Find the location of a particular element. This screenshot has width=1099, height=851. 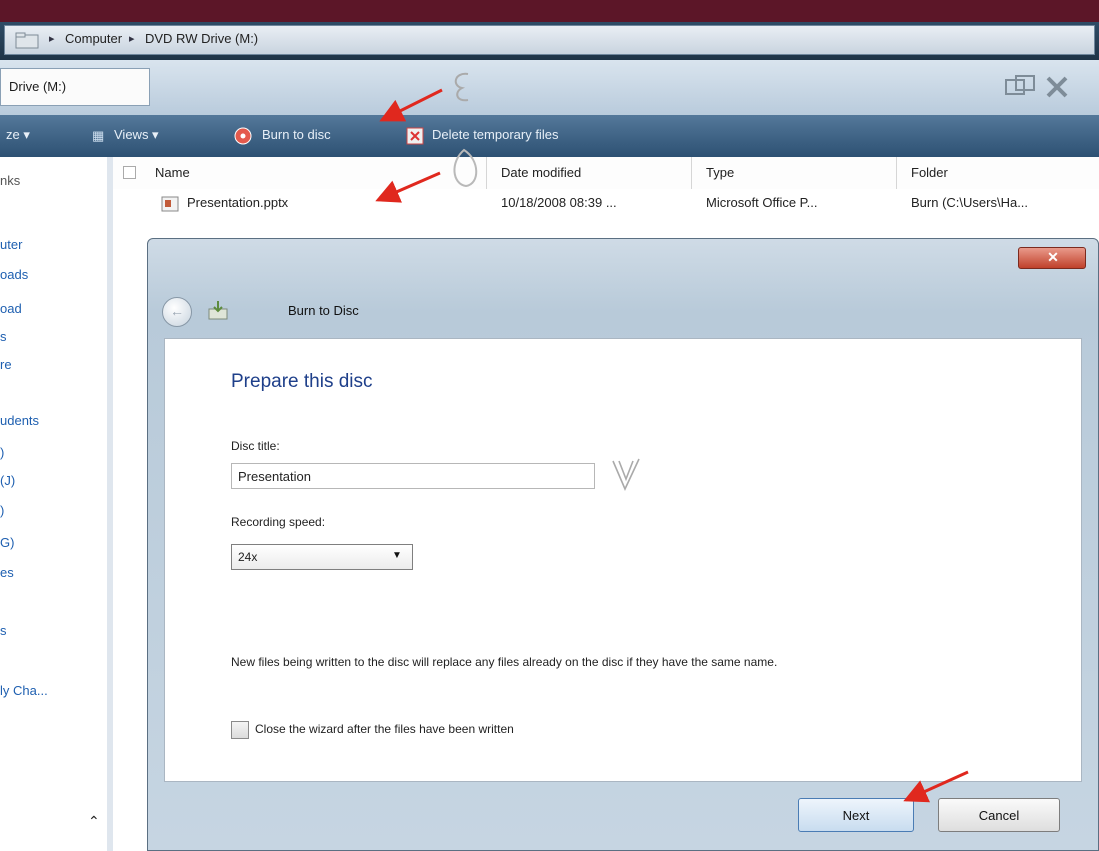

close-icon is located at coordinates (1057, 87).